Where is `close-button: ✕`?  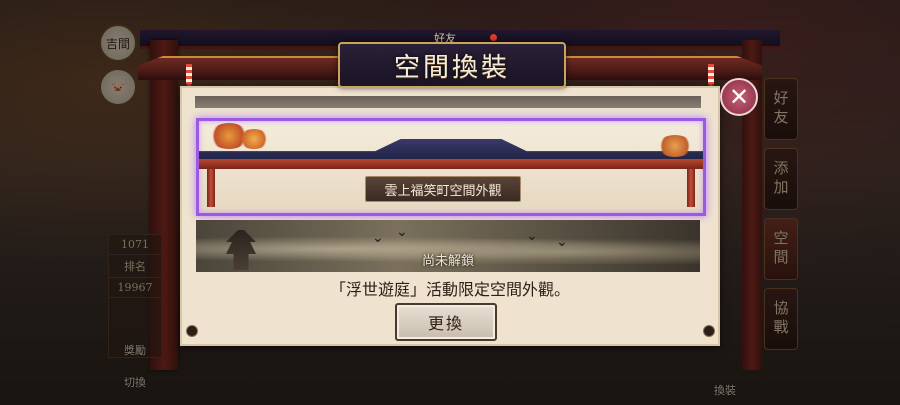
close-button: ✕ is located at coordinates (739, 97).